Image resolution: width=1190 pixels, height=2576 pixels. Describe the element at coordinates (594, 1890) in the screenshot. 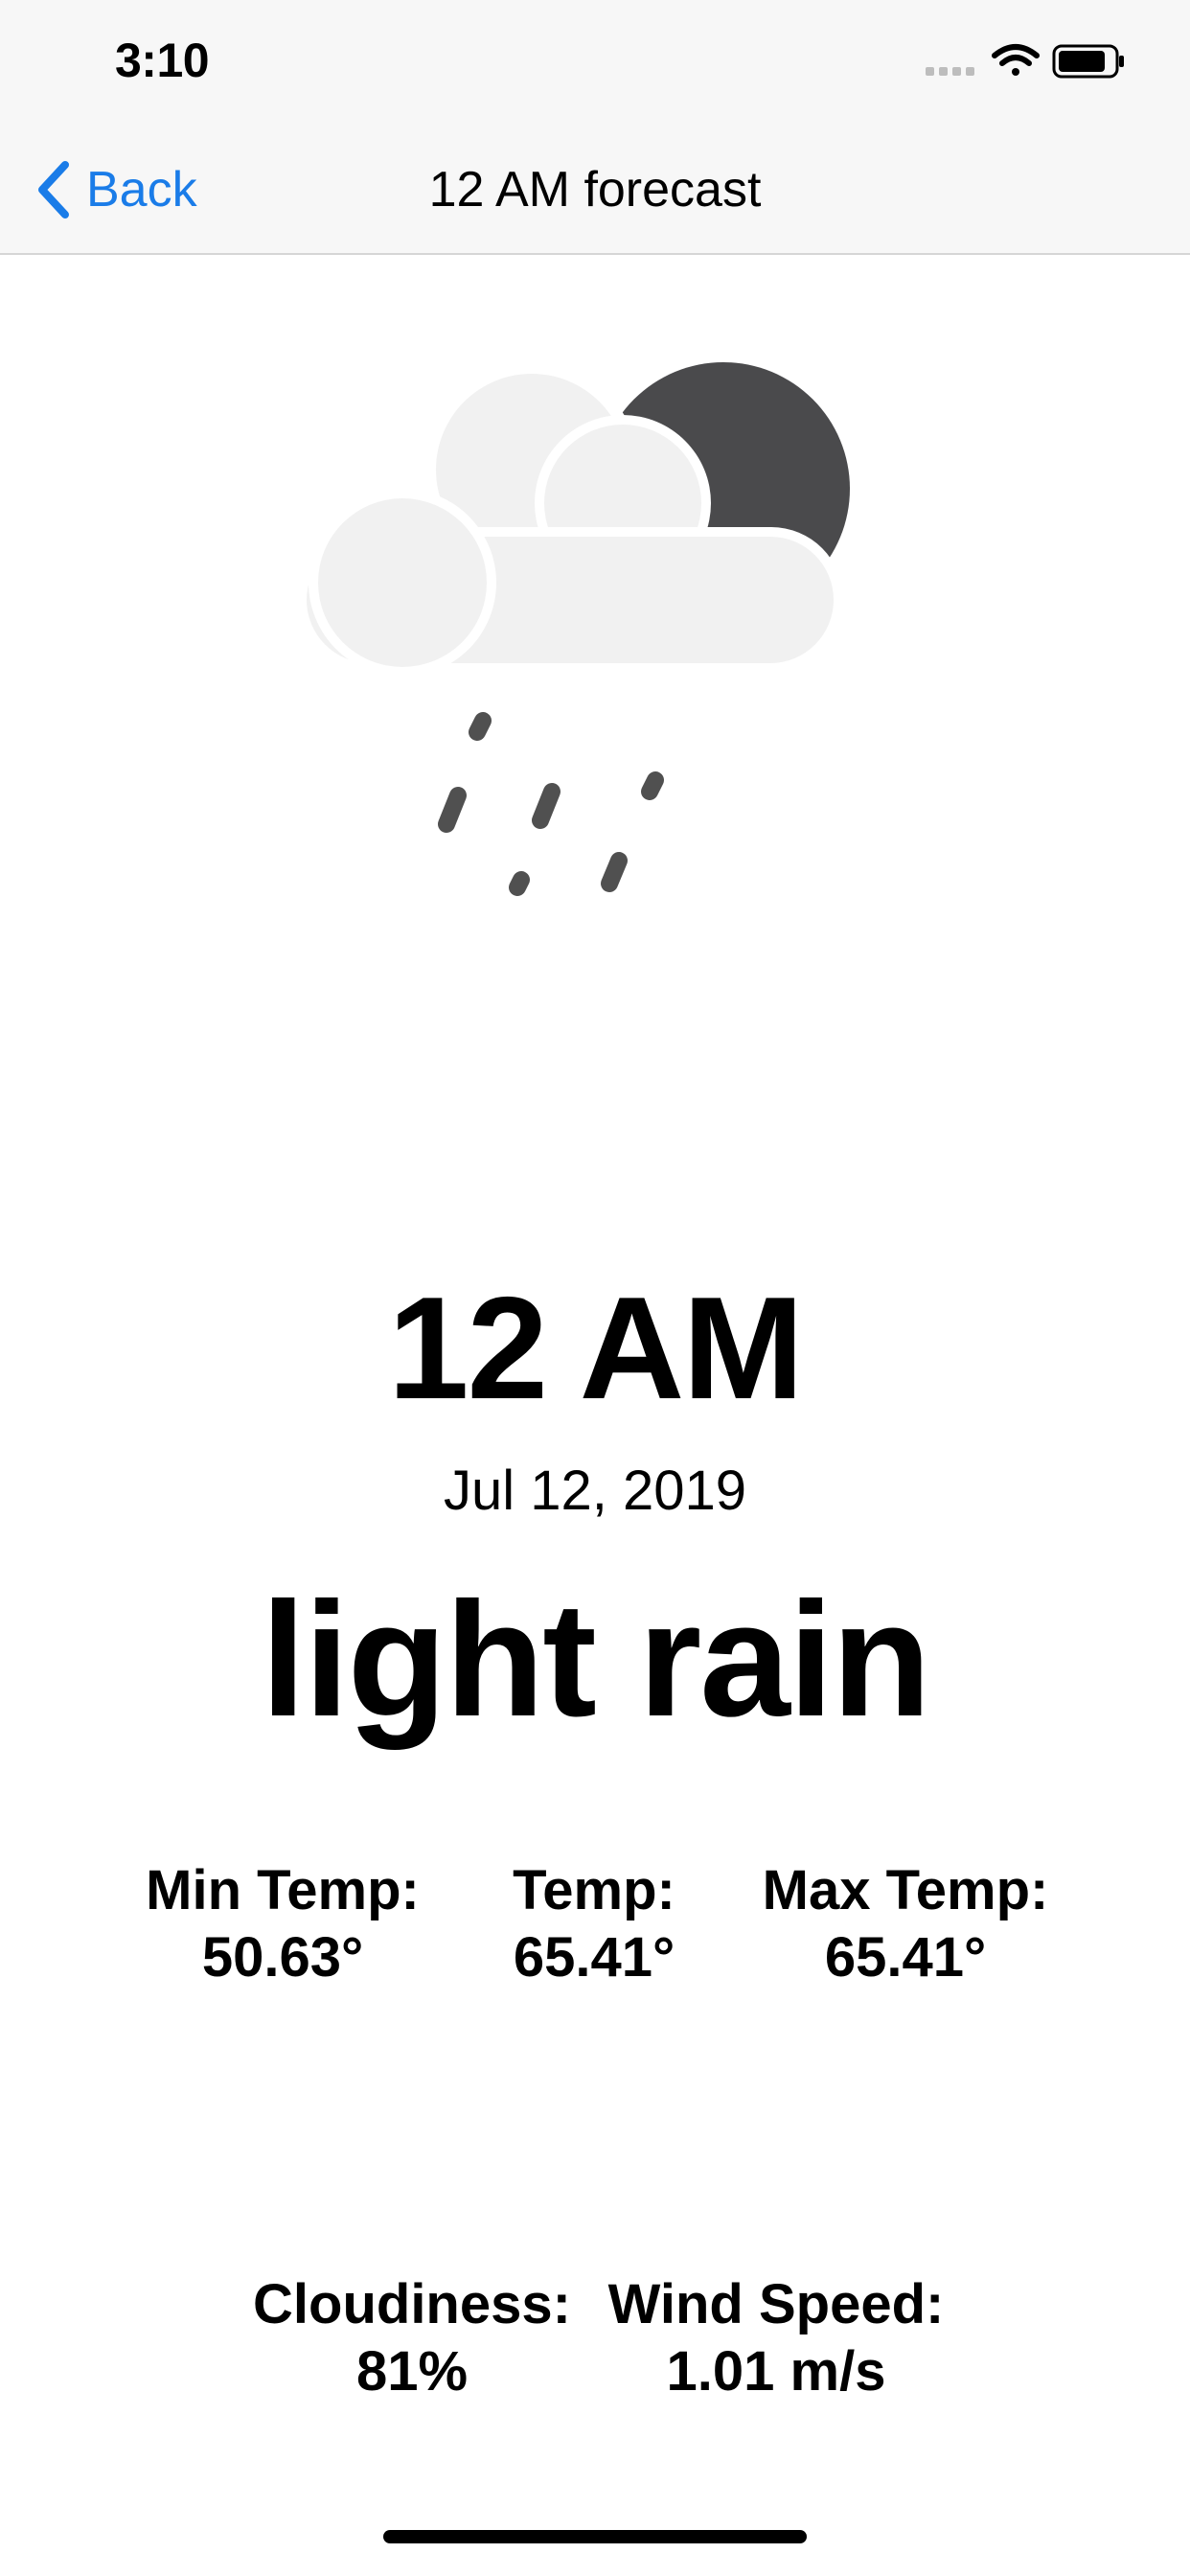

I see `temp-label: Temp:` at that location.